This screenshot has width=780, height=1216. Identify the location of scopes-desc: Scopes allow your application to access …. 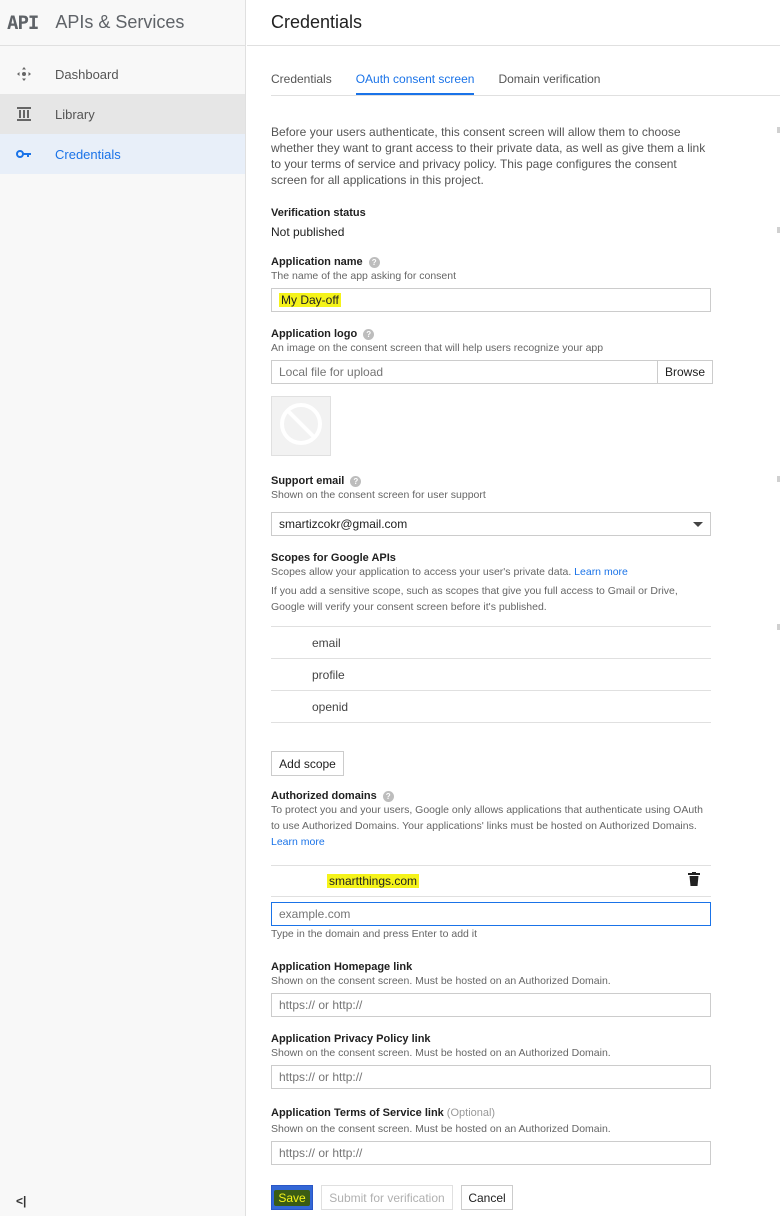
(449, 572).